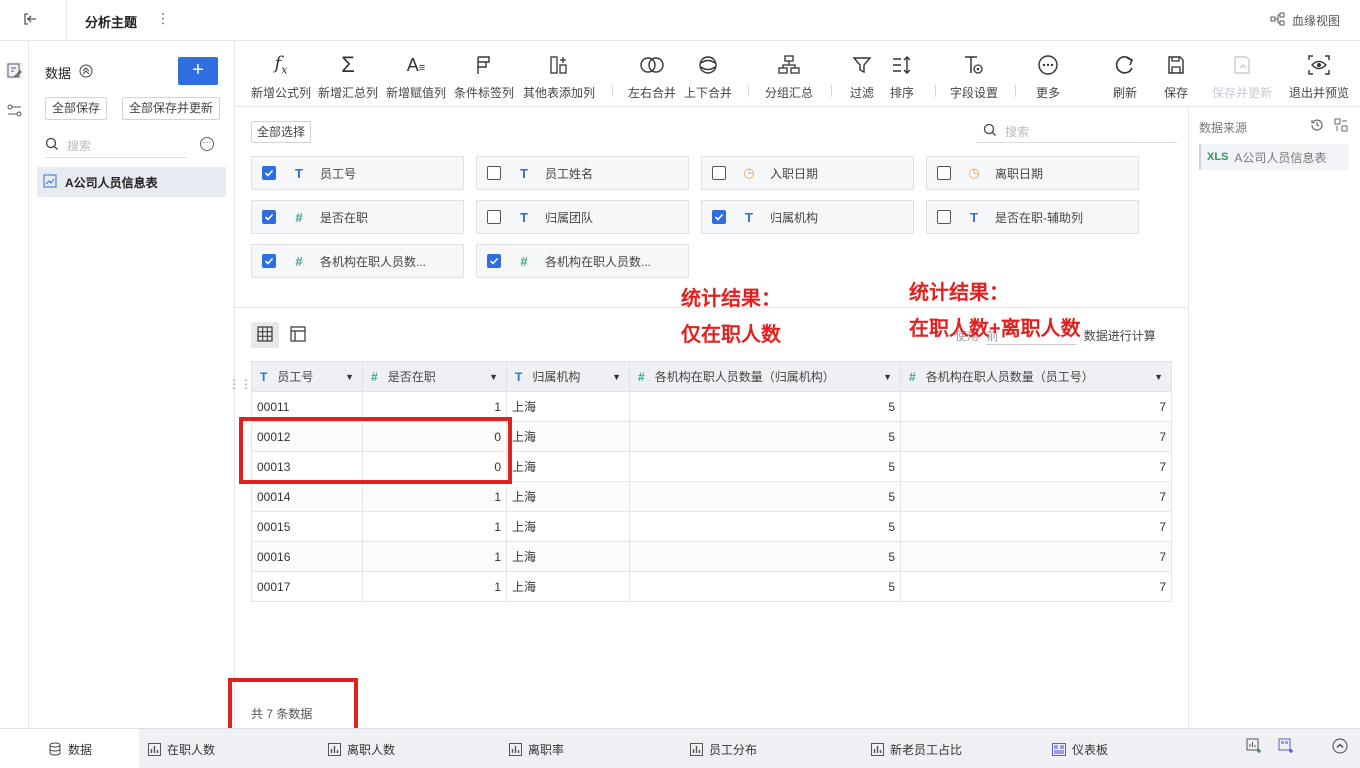  What do you see at coordinates (723, 748) in the screenshot?
I see `tab-employee-distribution: 员工分布` at bounding box center [723, 748].